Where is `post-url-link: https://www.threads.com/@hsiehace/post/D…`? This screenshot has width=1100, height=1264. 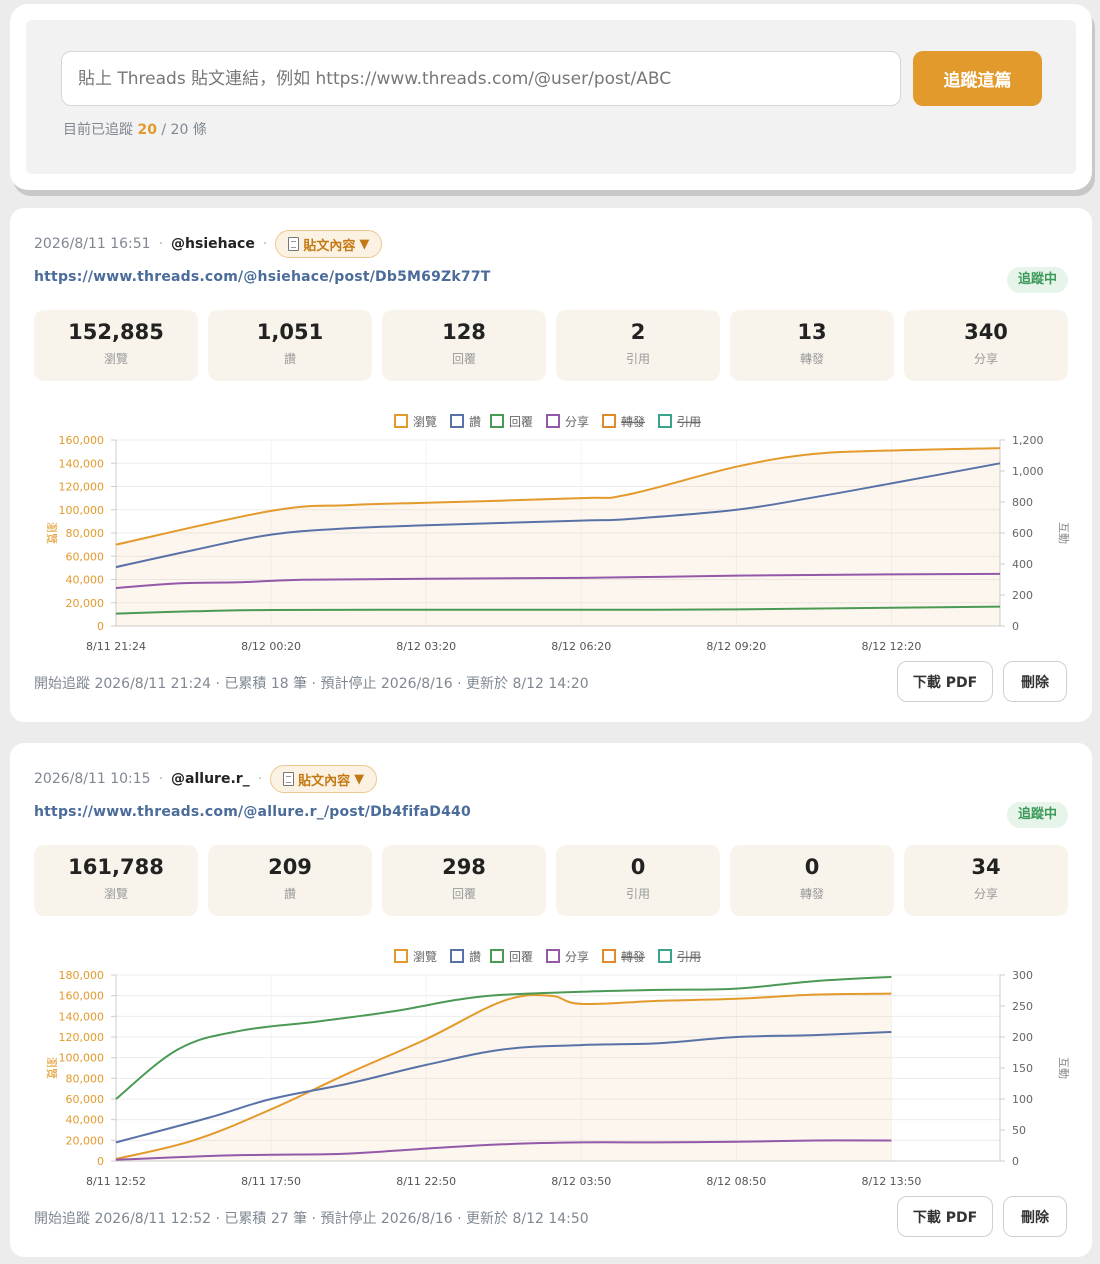 post-url-link: https://www.threads.com/@hsiehace/post/D… is located at coordinates (262, 277).